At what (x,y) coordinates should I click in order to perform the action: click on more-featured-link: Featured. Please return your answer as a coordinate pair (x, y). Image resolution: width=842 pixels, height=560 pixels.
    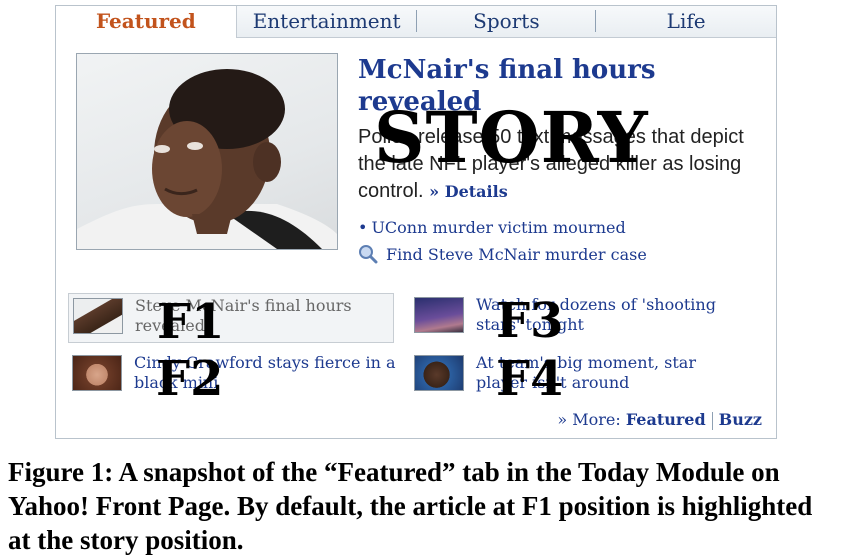
    Looking at the image, I should click on (666, 419).